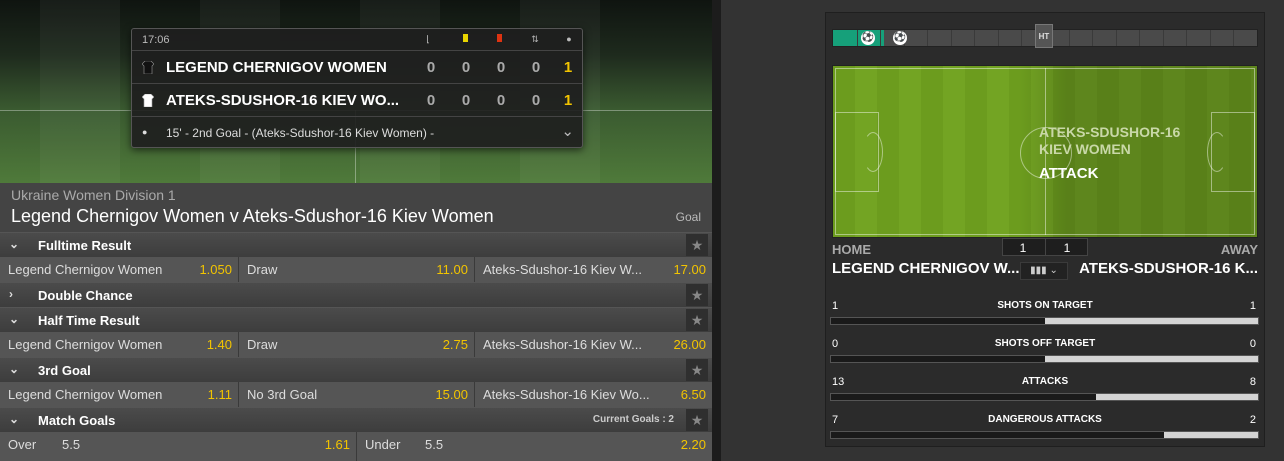 This screenshot has width=1284, height=461. I want to click on market-name: 3rd Goal, so click(64, 370).